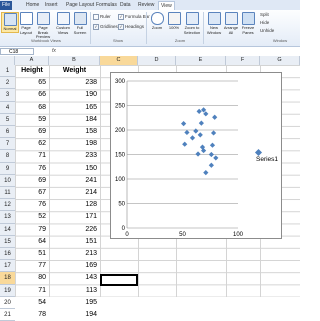  What do you see at coordinates (74, 242) in the screenshot?
I see `cell-weight: 151` at bounding box center [74, 242].